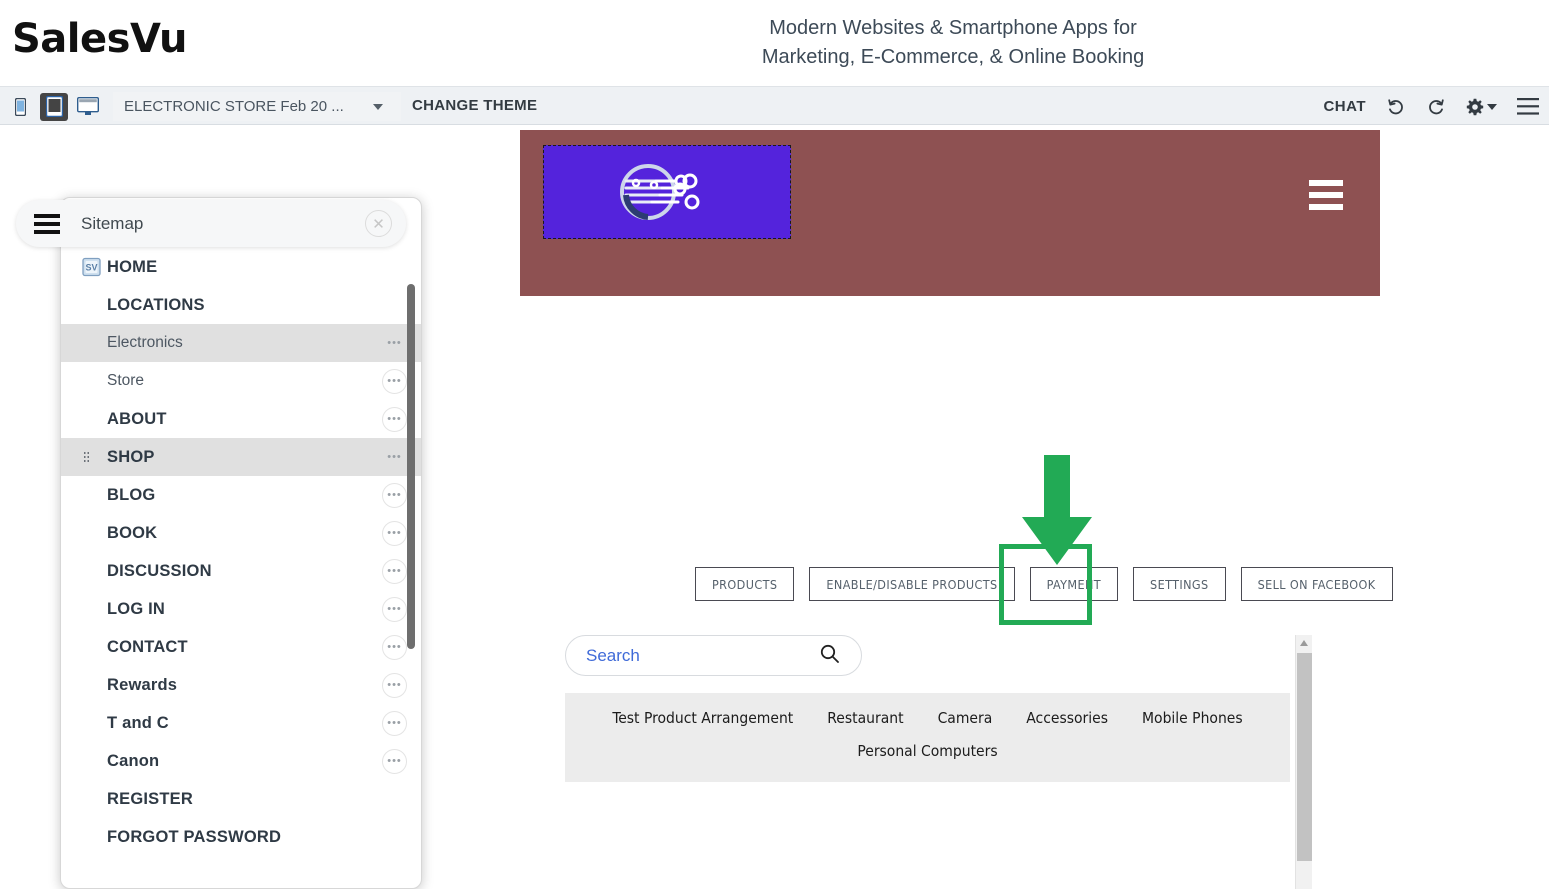 This screenshot has width=1549, height=889. Describe the element at coordinates (194, 836) in the screenshot. I see `sitemap-item-label: FORGOT PASSWORD` at that location.